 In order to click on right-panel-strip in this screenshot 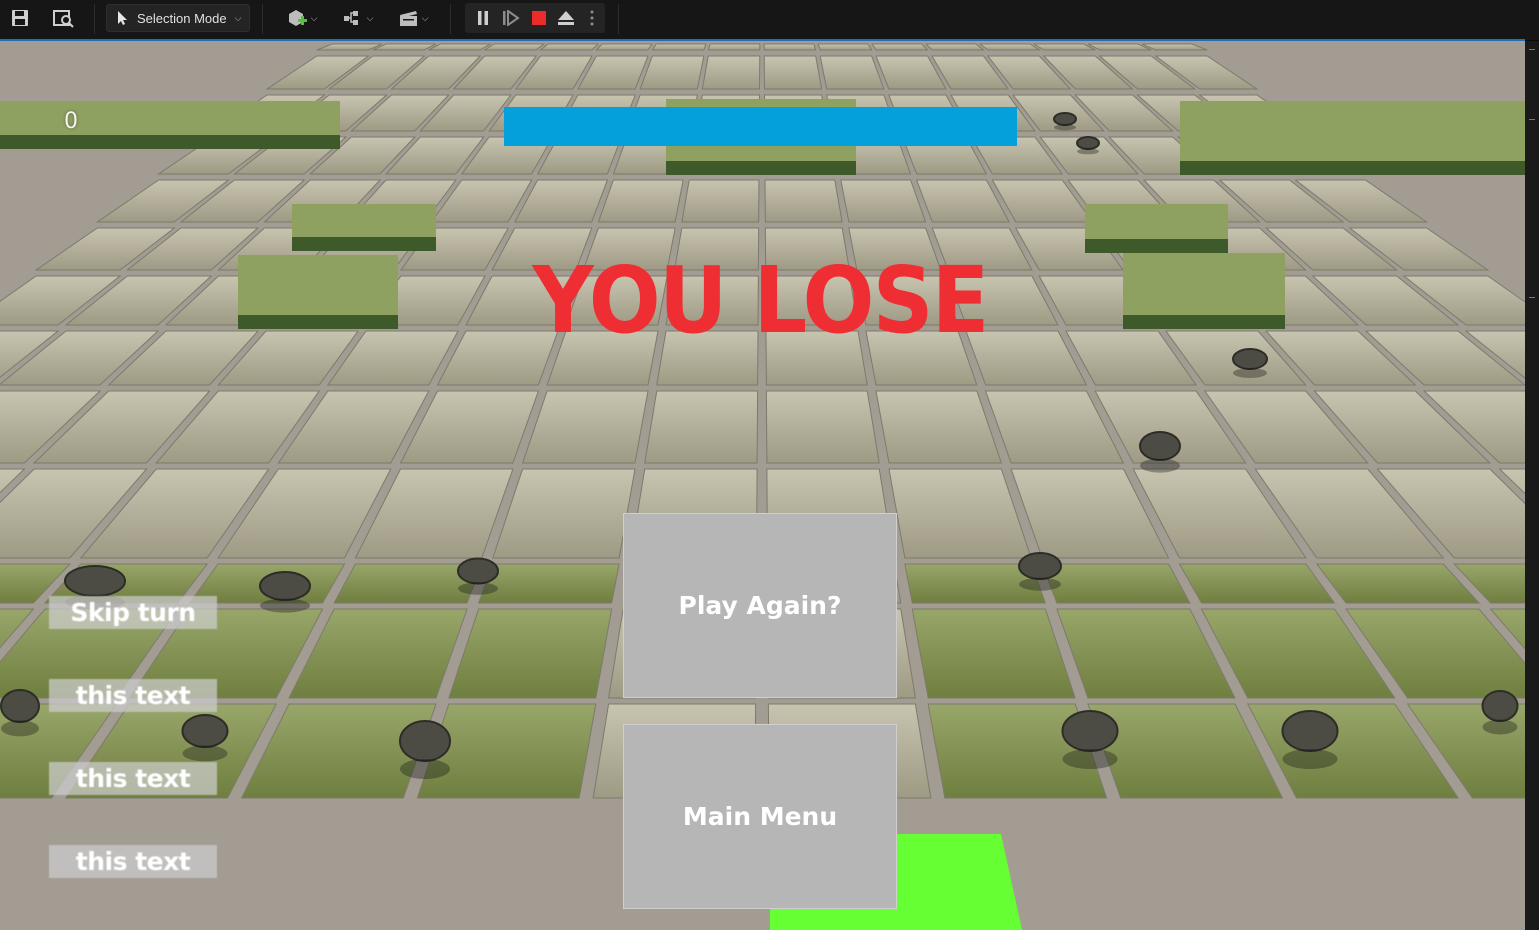, I will do `click(1532, 485)`.